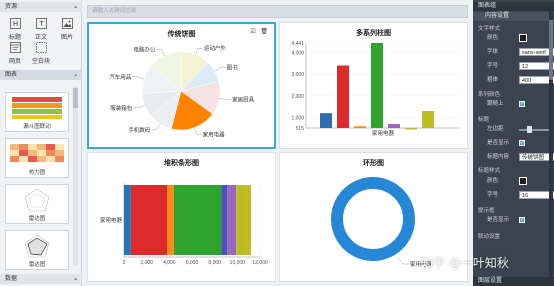  I want to click on title-tool: H 标题, so click(15, 29).